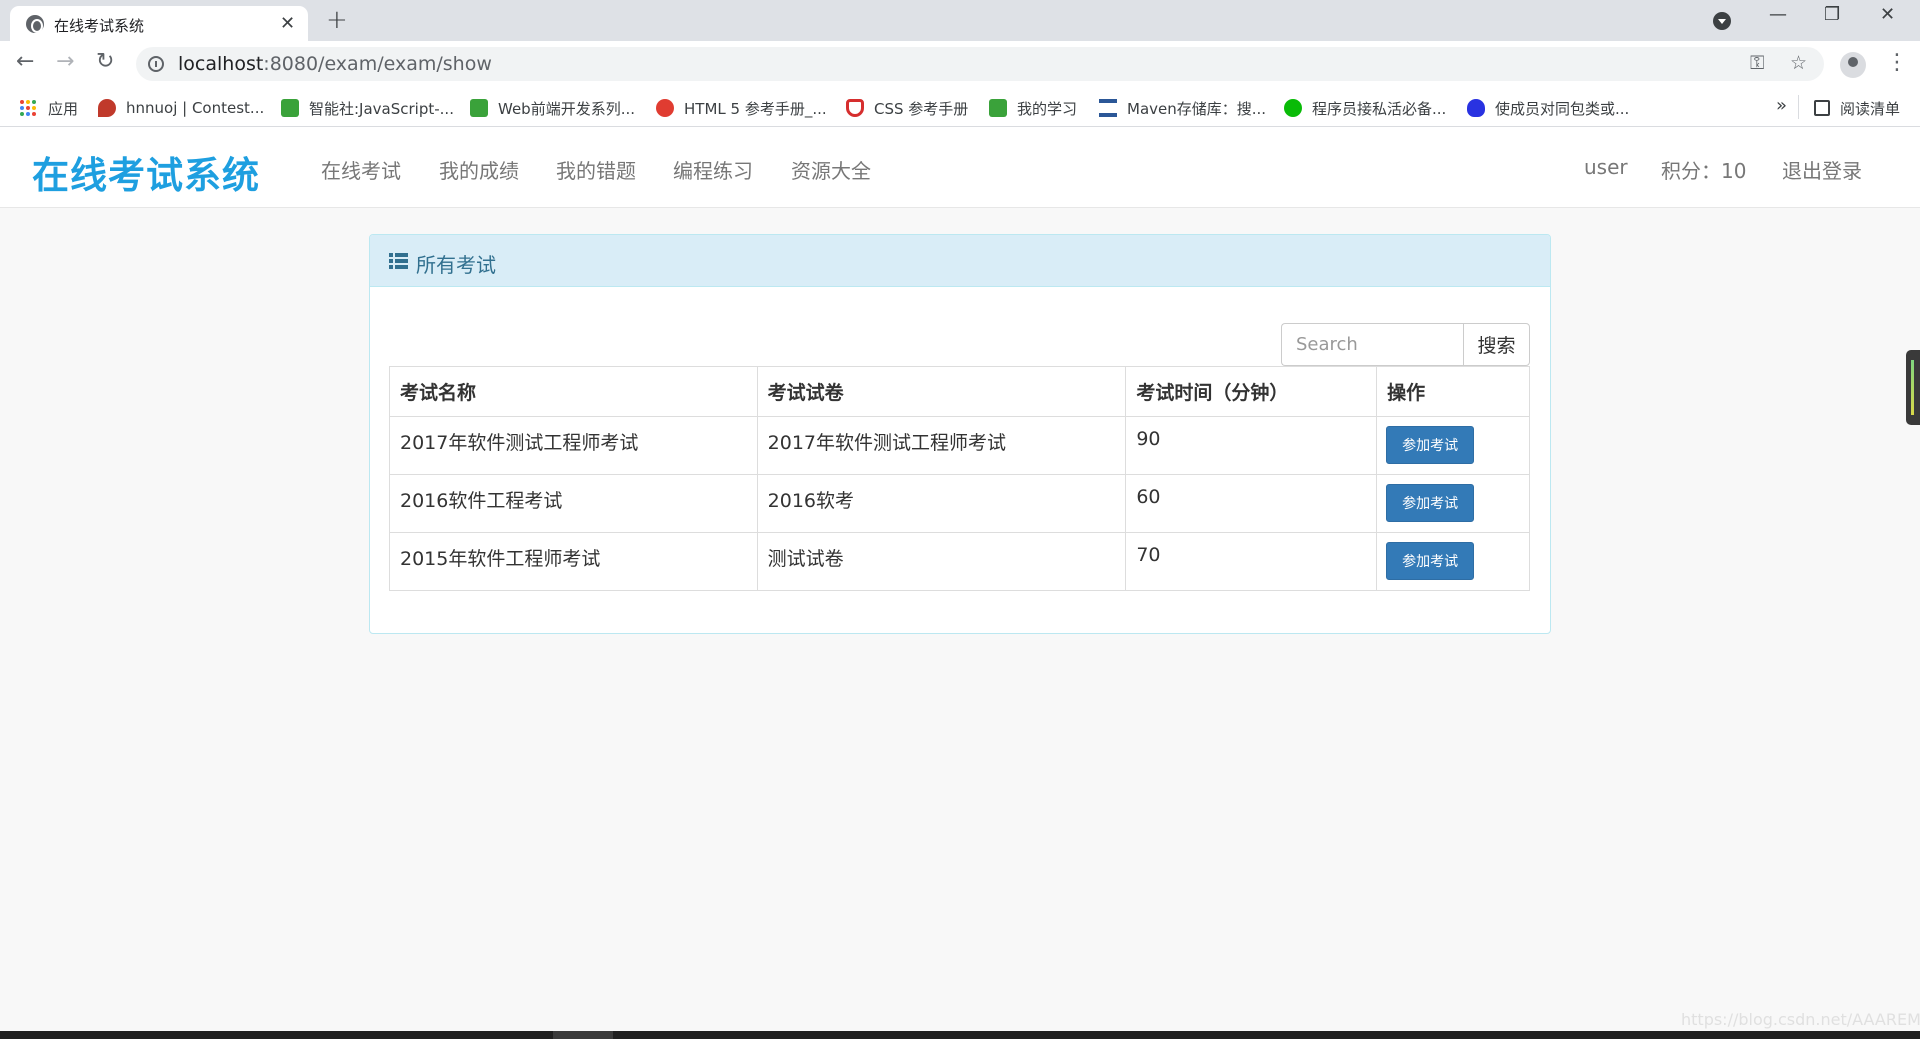  I want to click on owl-icon, so click(665, 108).